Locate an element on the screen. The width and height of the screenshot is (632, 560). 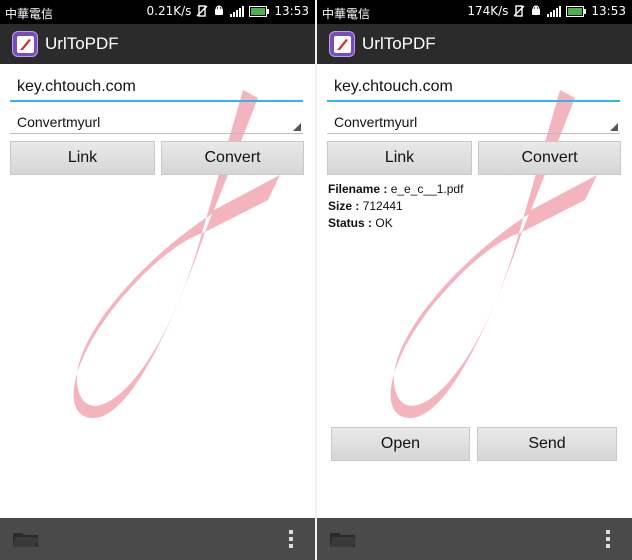
filename-label: Filename : is located at coordinates (358, 189).